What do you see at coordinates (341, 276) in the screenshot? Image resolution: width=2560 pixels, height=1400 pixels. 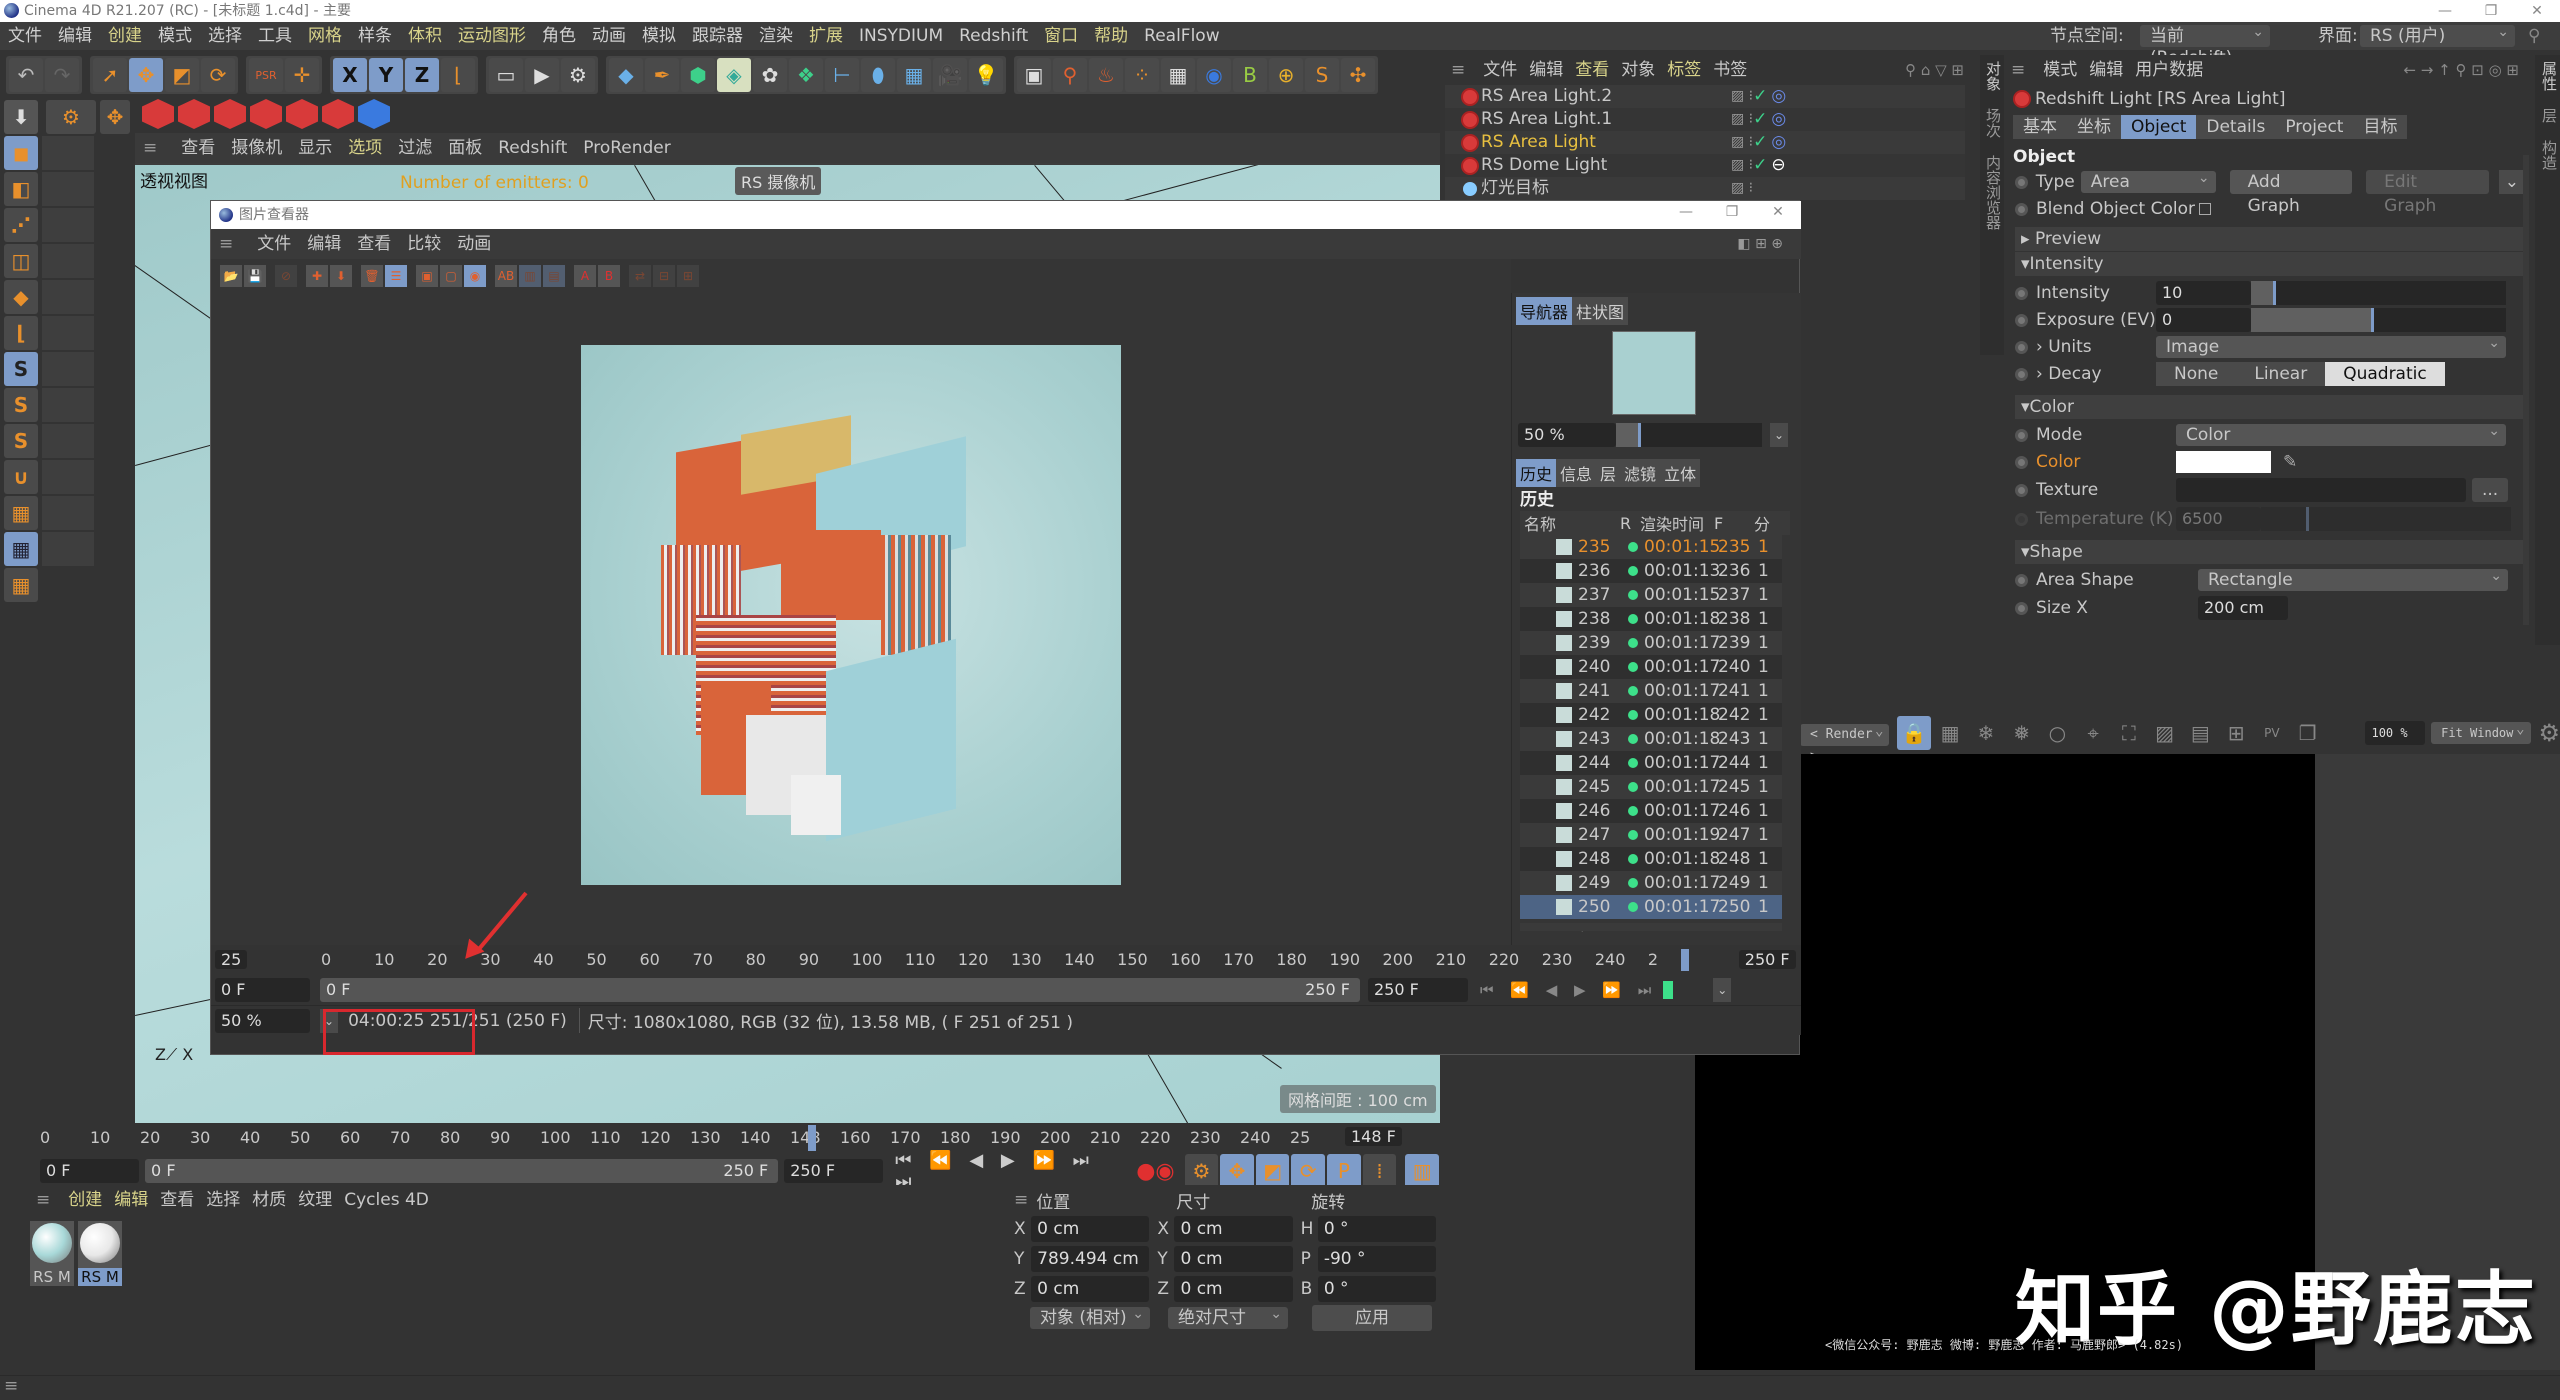 I see `add-layer-icon: ⬇` at bounding box center [341, 276].